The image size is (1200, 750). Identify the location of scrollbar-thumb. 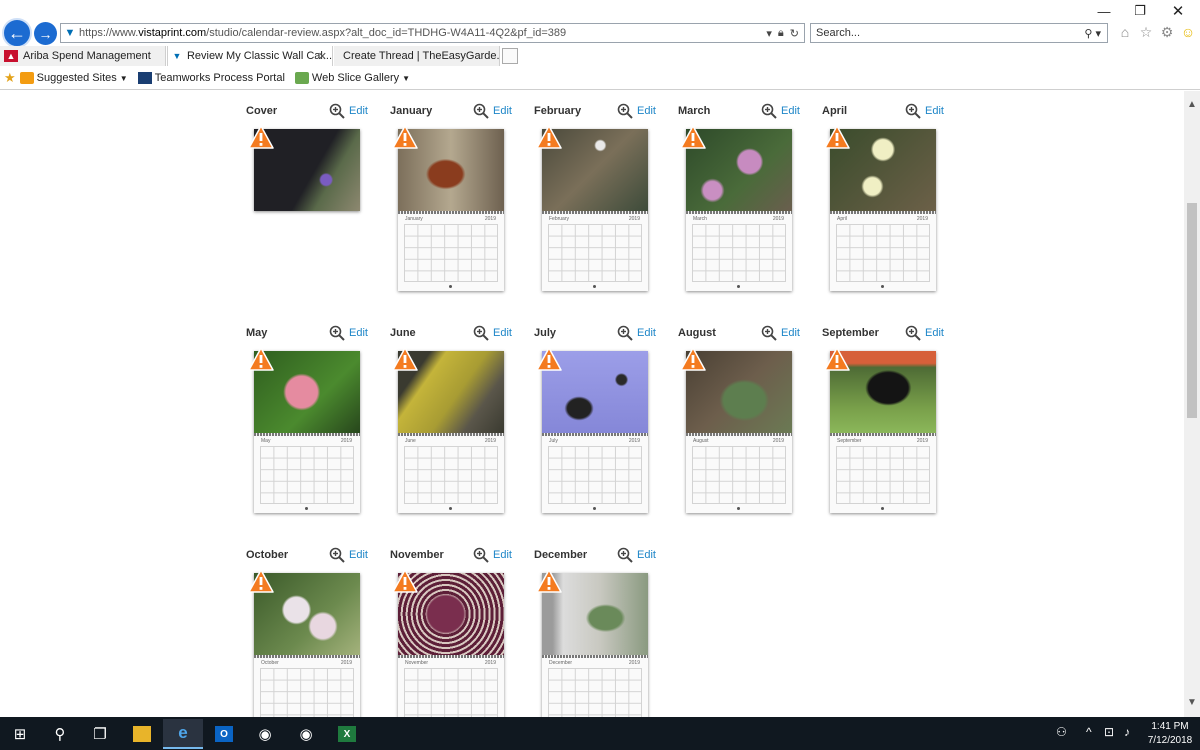
(1192, 310).